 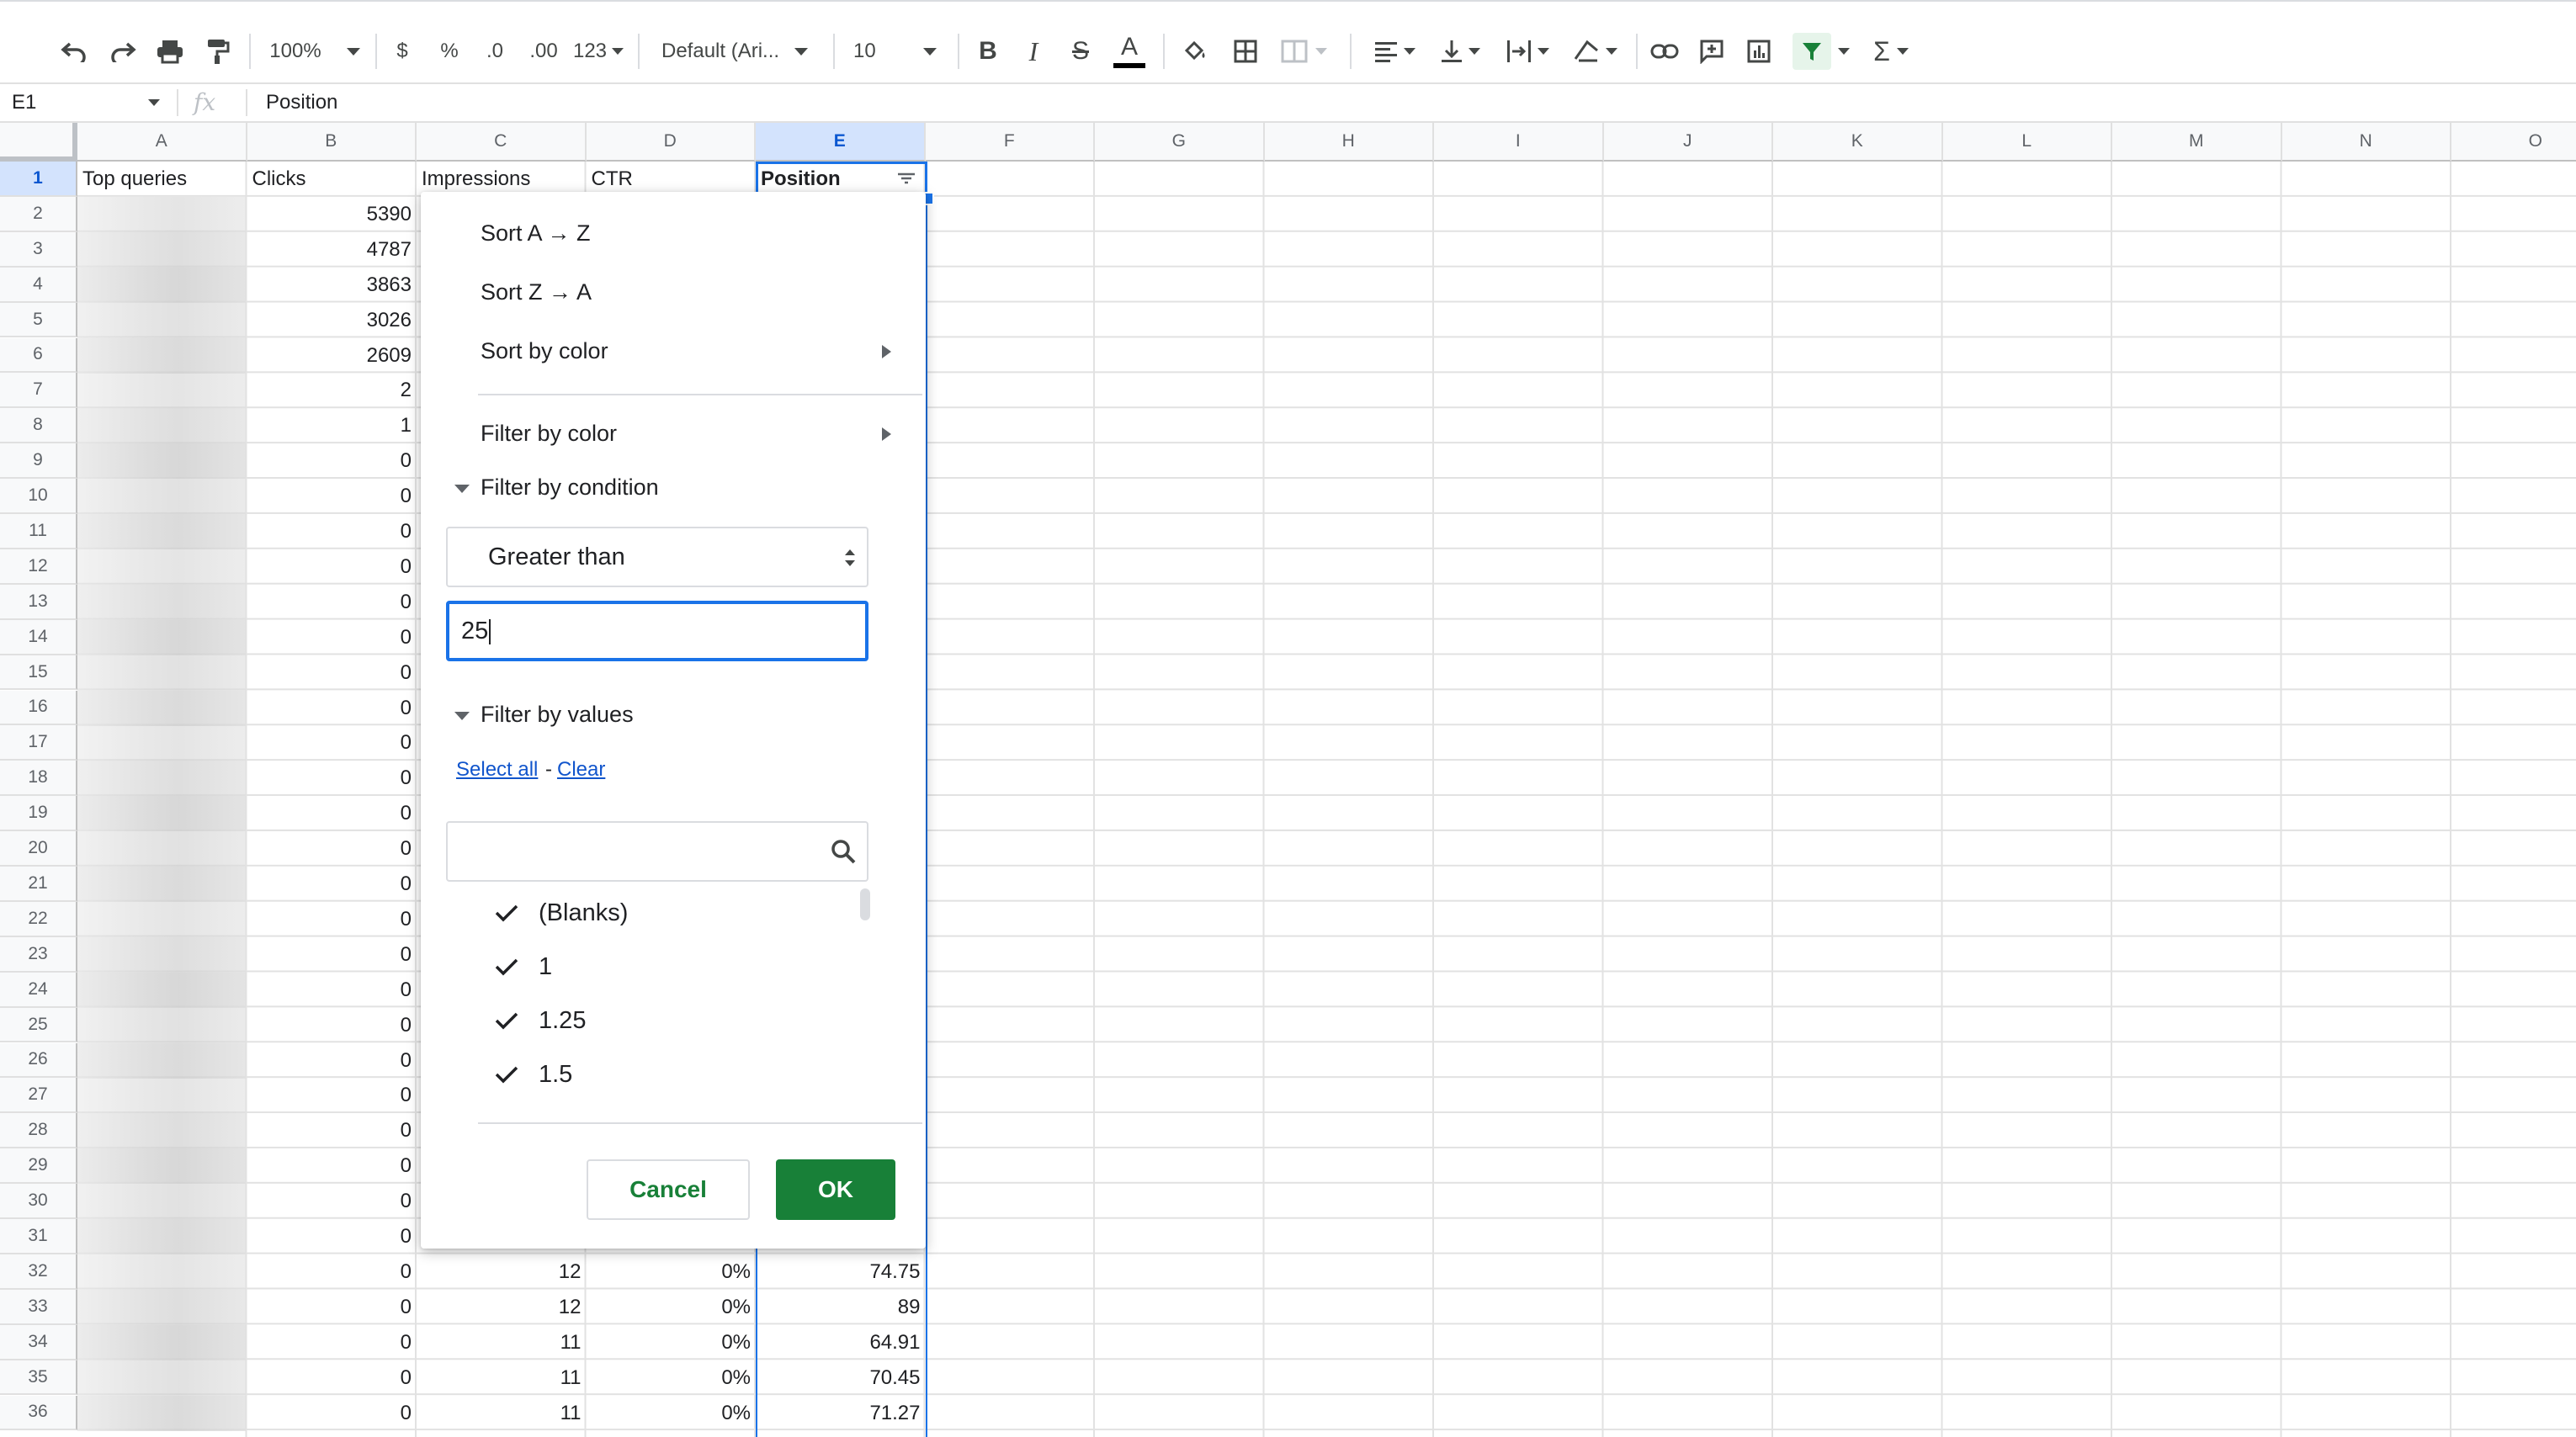 I want to click on clicks-cell: 4787, so click(x=332, y=250).